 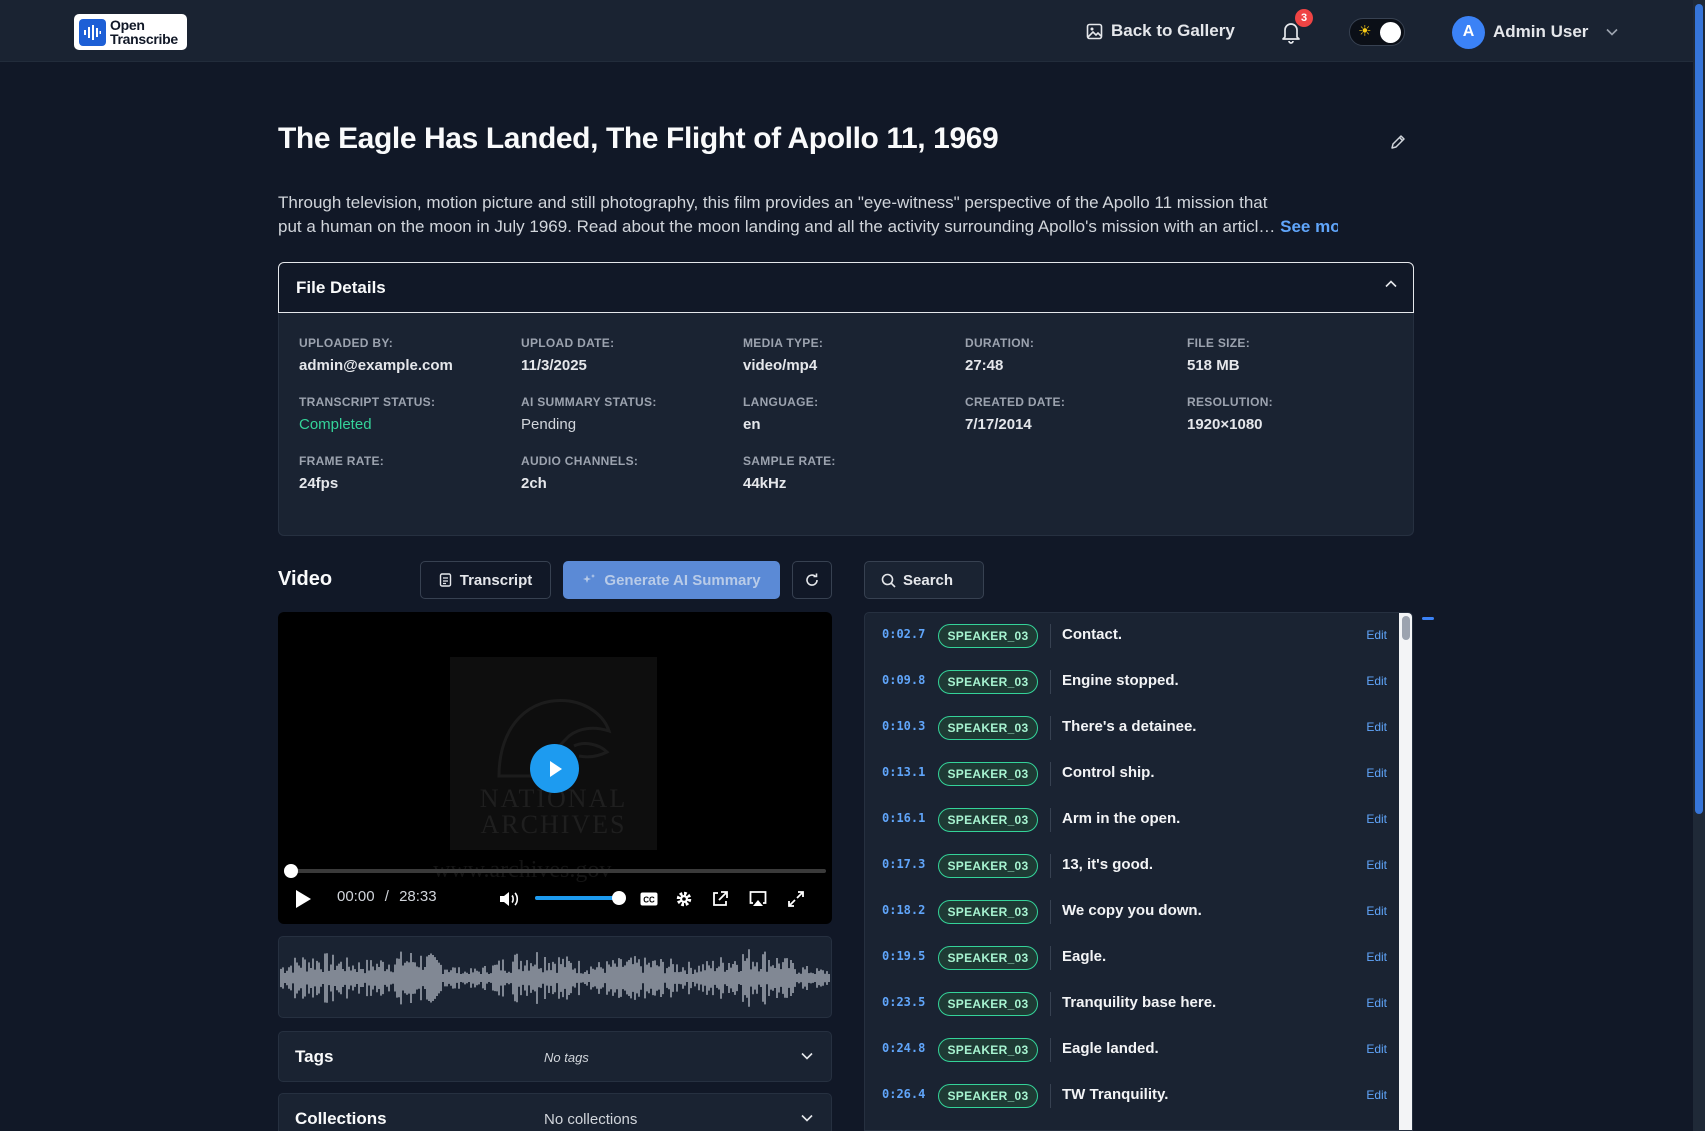 What do you see at coordinates (789, 473) in the screenshot?
I see `detail-sample-rate: SAMPLE RATE: 44kHz` at bounding box center [789, 473].